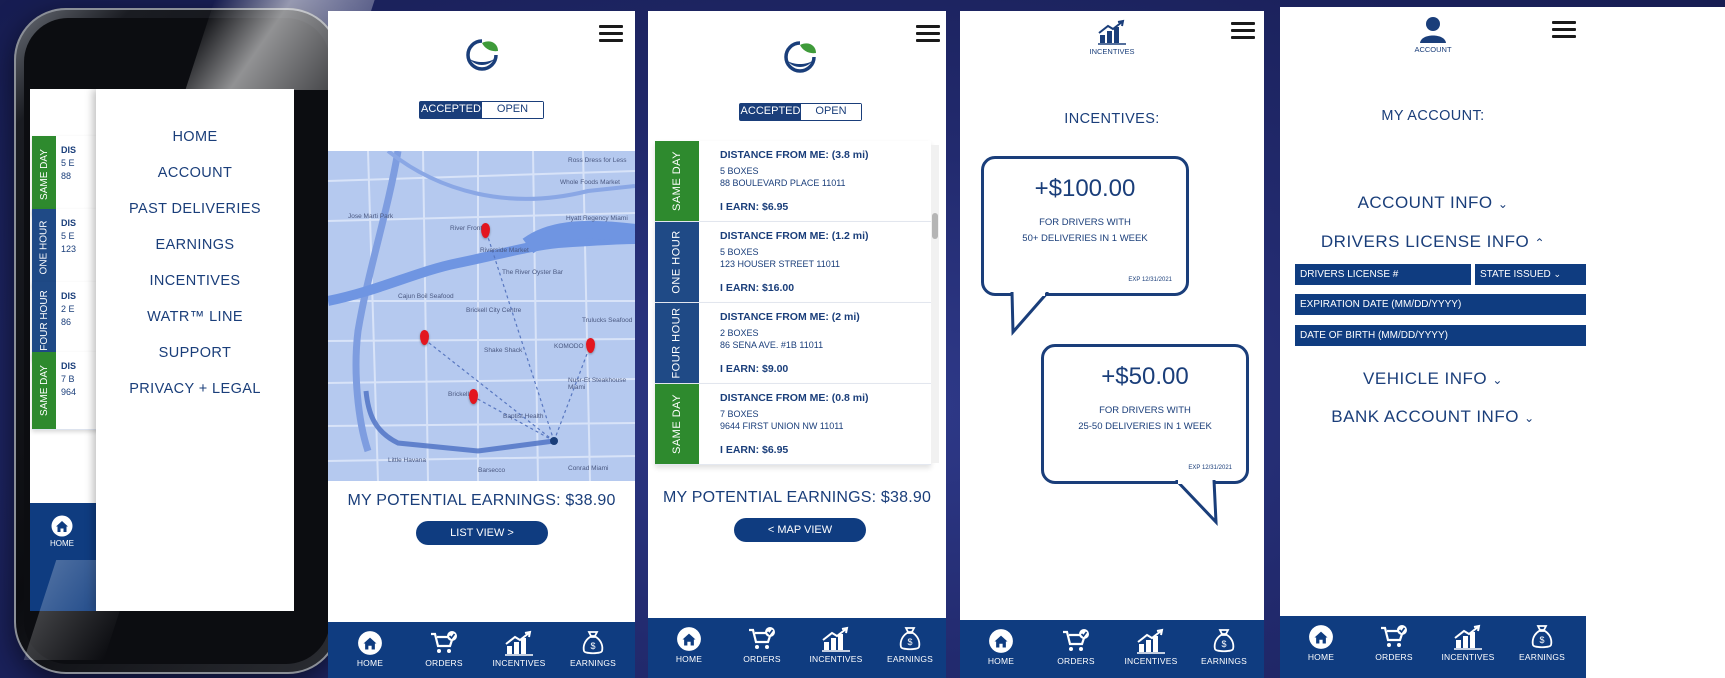  I want to click on menu-item-account: ACCOUNT, so click(195, 173).